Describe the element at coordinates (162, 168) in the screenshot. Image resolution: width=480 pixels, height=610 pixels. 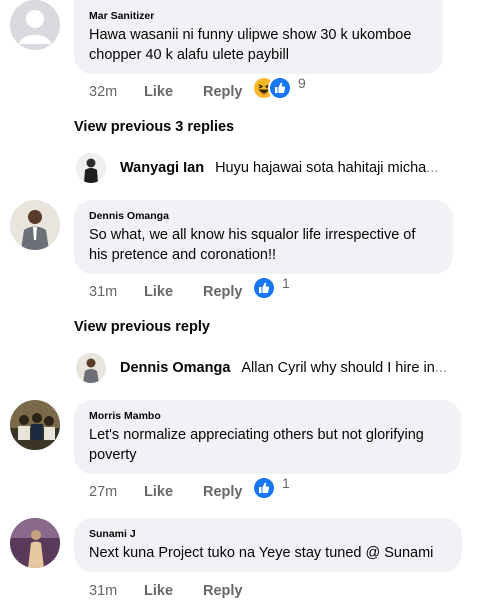
I see `reply-author: Wanyagi Ian` at that location.